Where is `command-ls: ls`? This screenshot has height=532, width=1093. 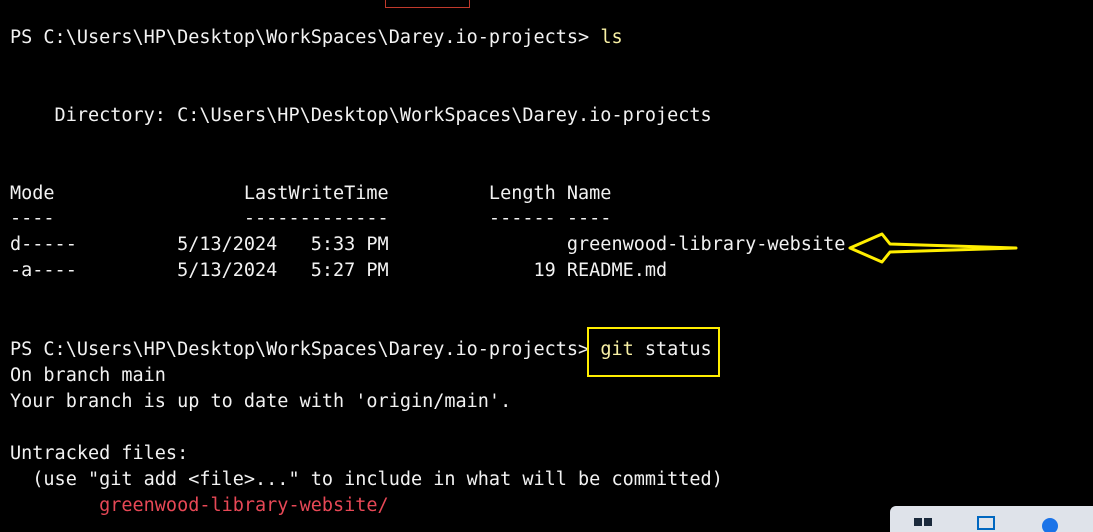 command-ls: ls is located at coordinates (611, 37).